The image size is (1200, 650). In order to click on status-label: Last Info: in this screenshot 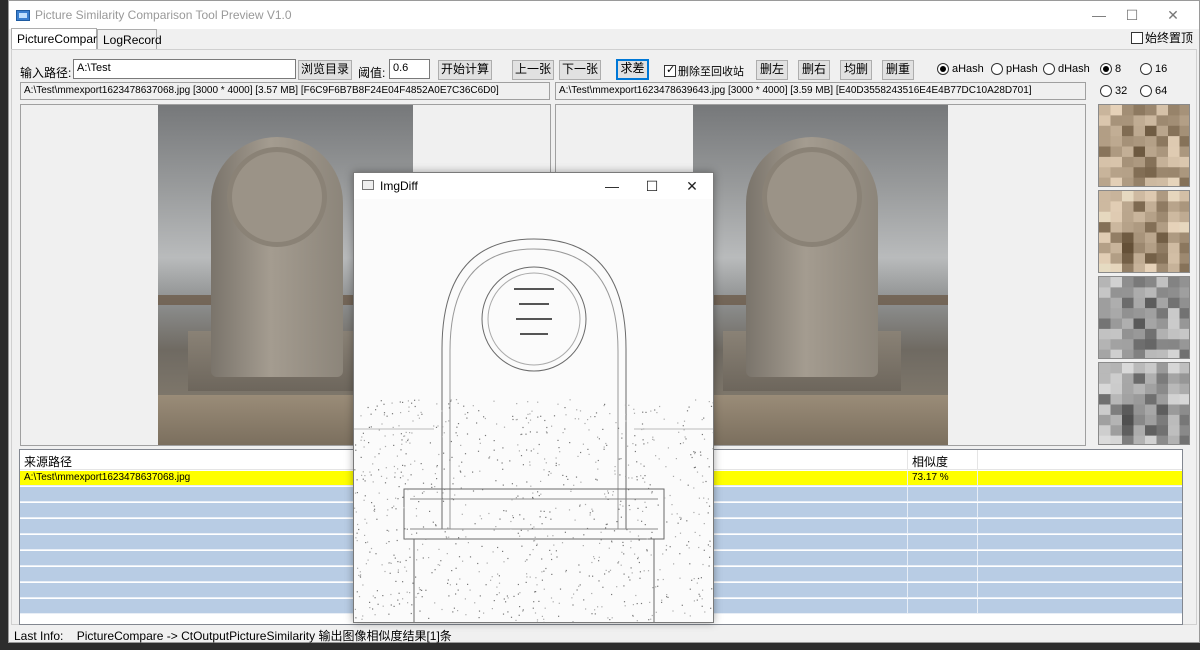, I will do `click(39, 636)`.